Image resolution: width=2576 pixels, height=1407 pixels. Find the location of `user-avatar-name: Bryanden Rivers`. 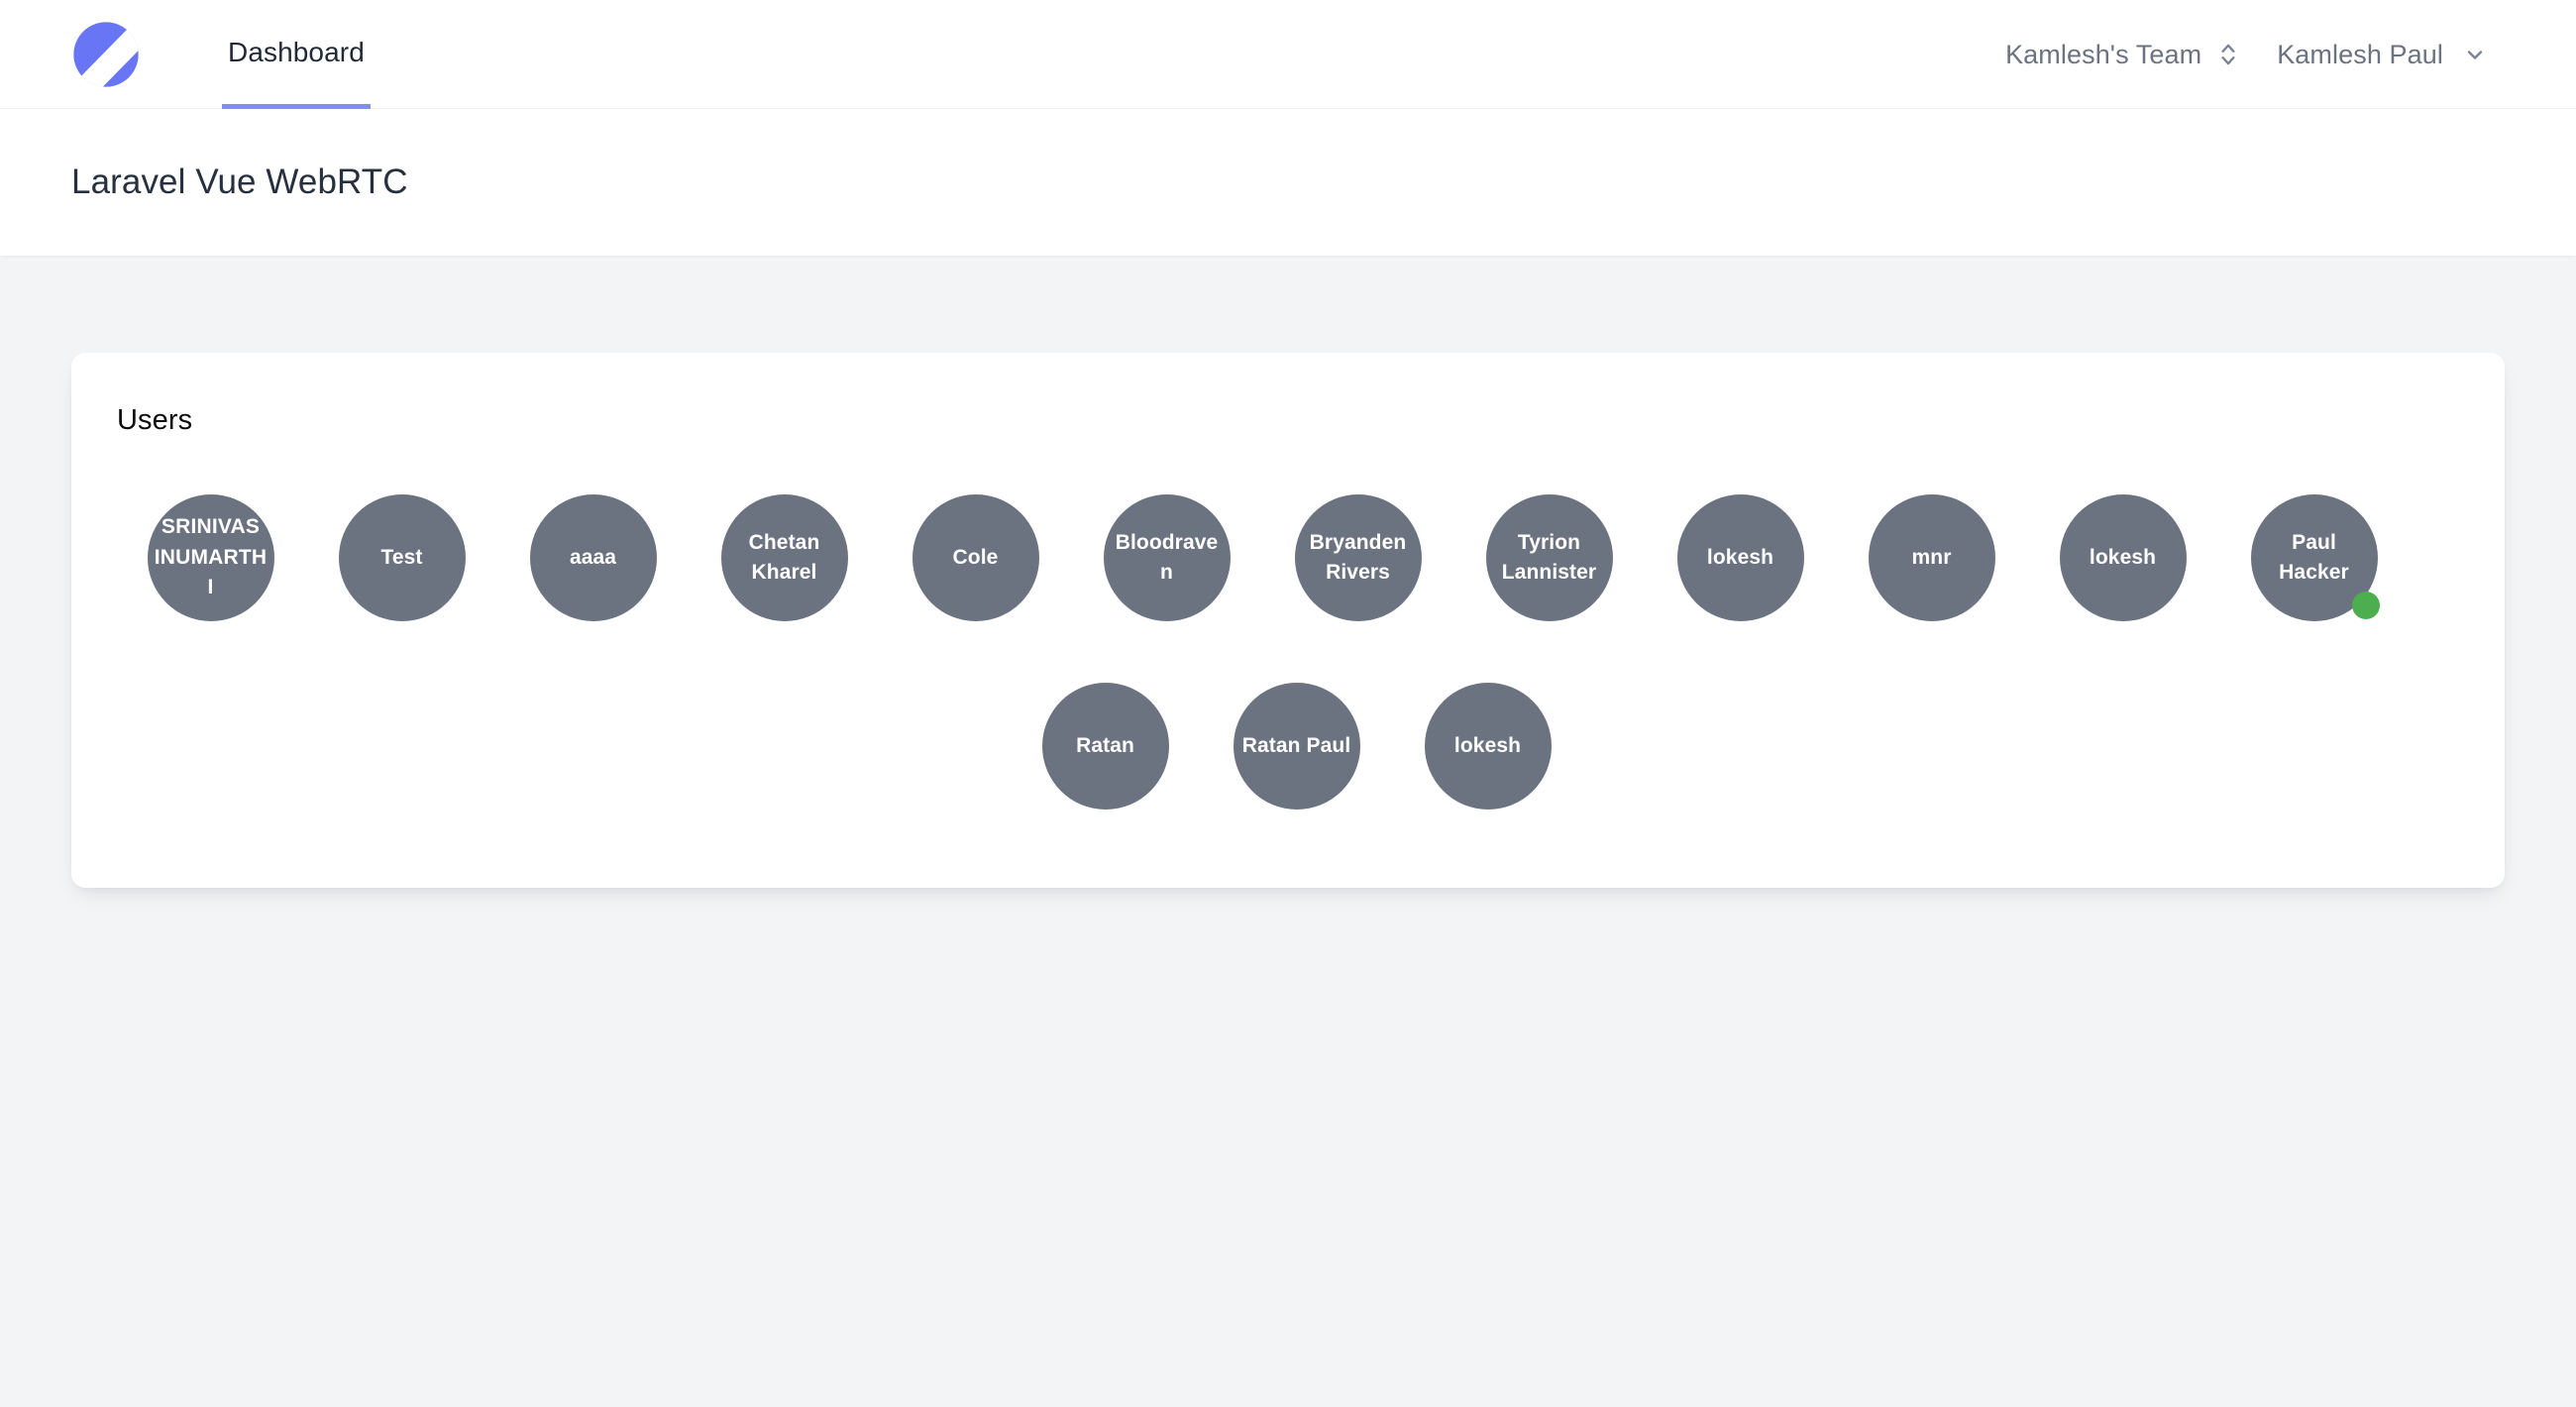

user-avatar-name: Bryanden Rivers is located at coordinates (1358, 557).